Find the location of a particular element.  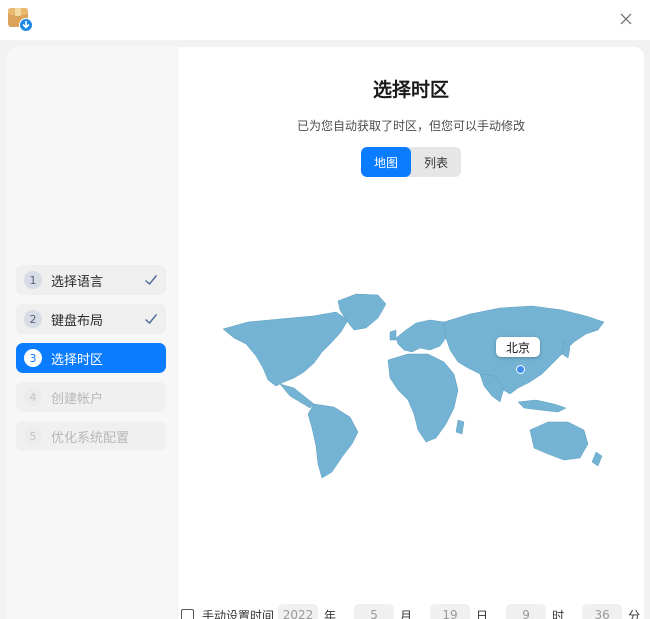

step-label: 键盘布局 is located at coordinates (77, 321).